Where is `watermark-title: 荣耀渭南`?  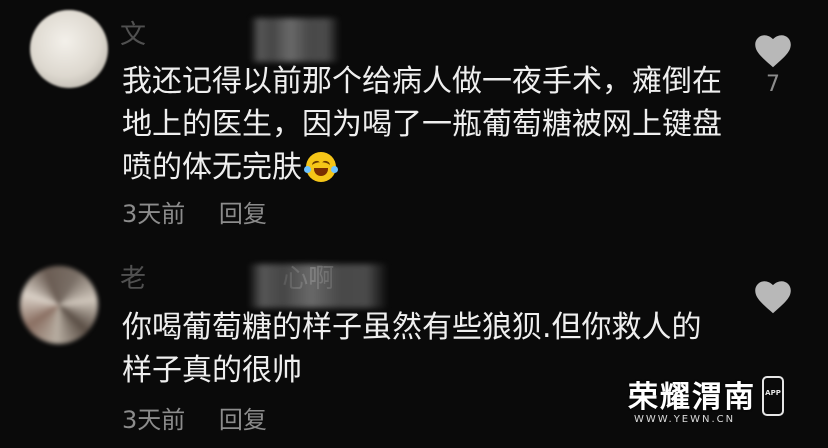 watermark-title: 荣耀渭南 is located at coordinates (692, 397).